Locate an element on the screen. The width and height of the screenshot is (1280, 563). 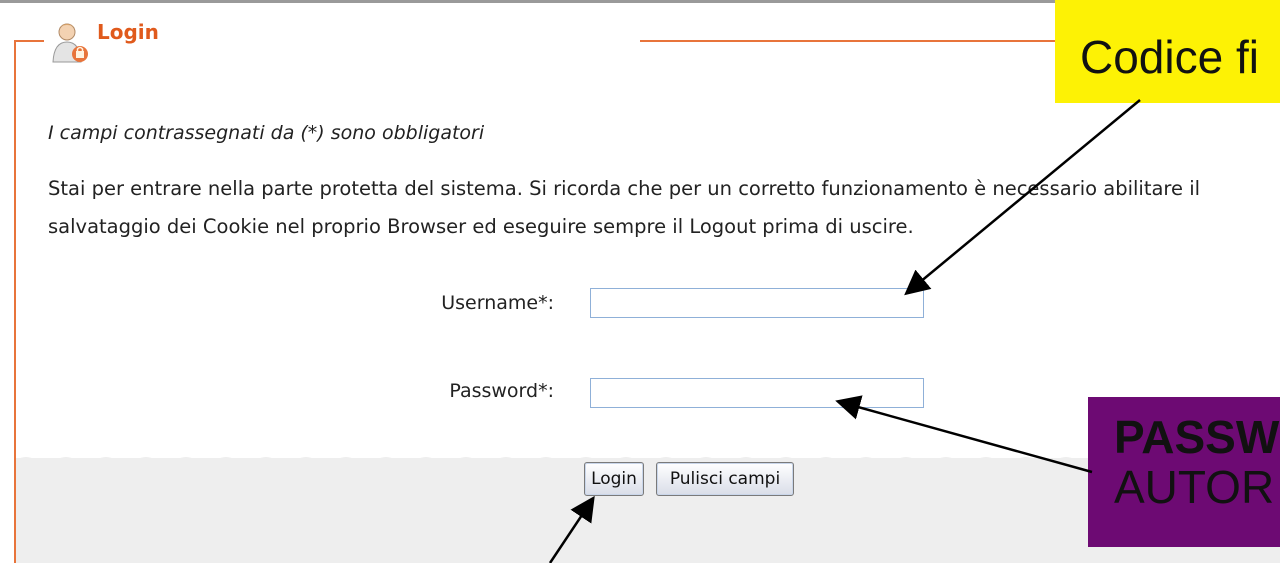
fieldset-border-left-top is located at coordinates (29, 41).